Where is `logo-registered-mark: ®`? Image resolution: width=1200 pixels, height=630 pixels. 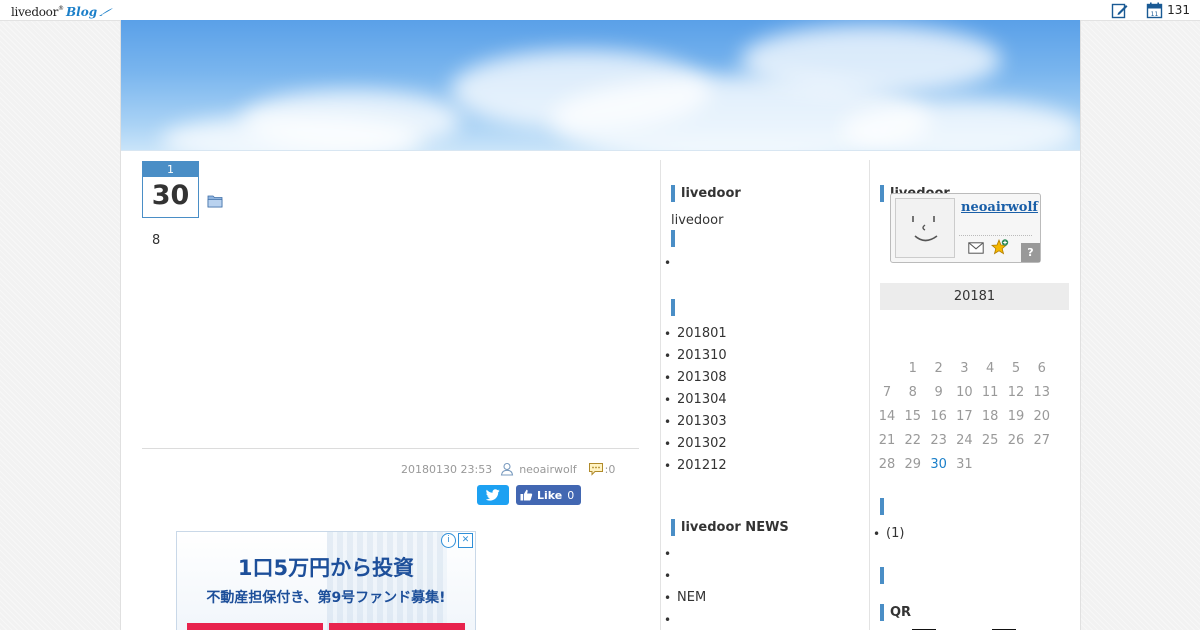
logo-registered-mark: ® is located at coordinates (61, 8).